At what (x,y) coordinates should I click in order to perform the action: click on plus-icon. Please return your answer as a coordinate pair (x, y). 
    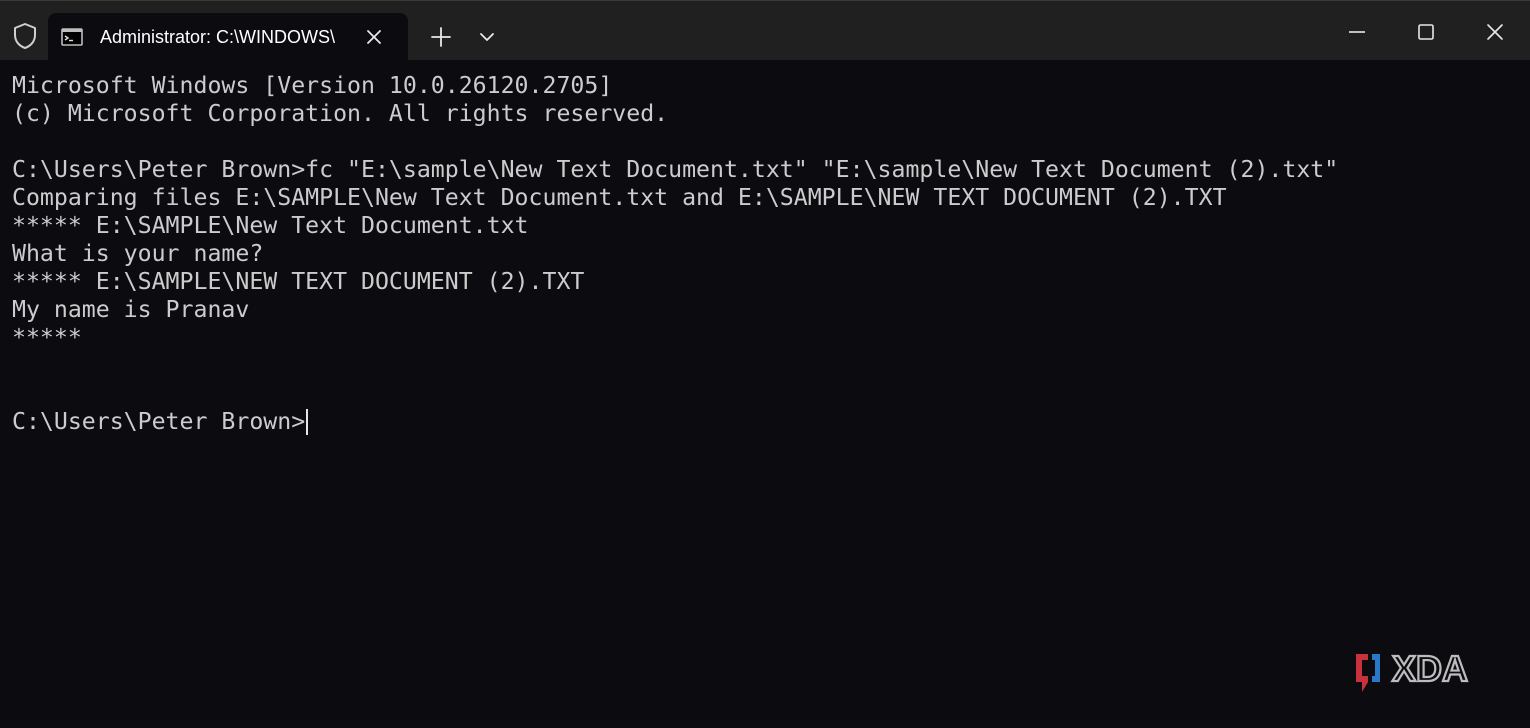
    Looking at the image, I should click on (441, 37).